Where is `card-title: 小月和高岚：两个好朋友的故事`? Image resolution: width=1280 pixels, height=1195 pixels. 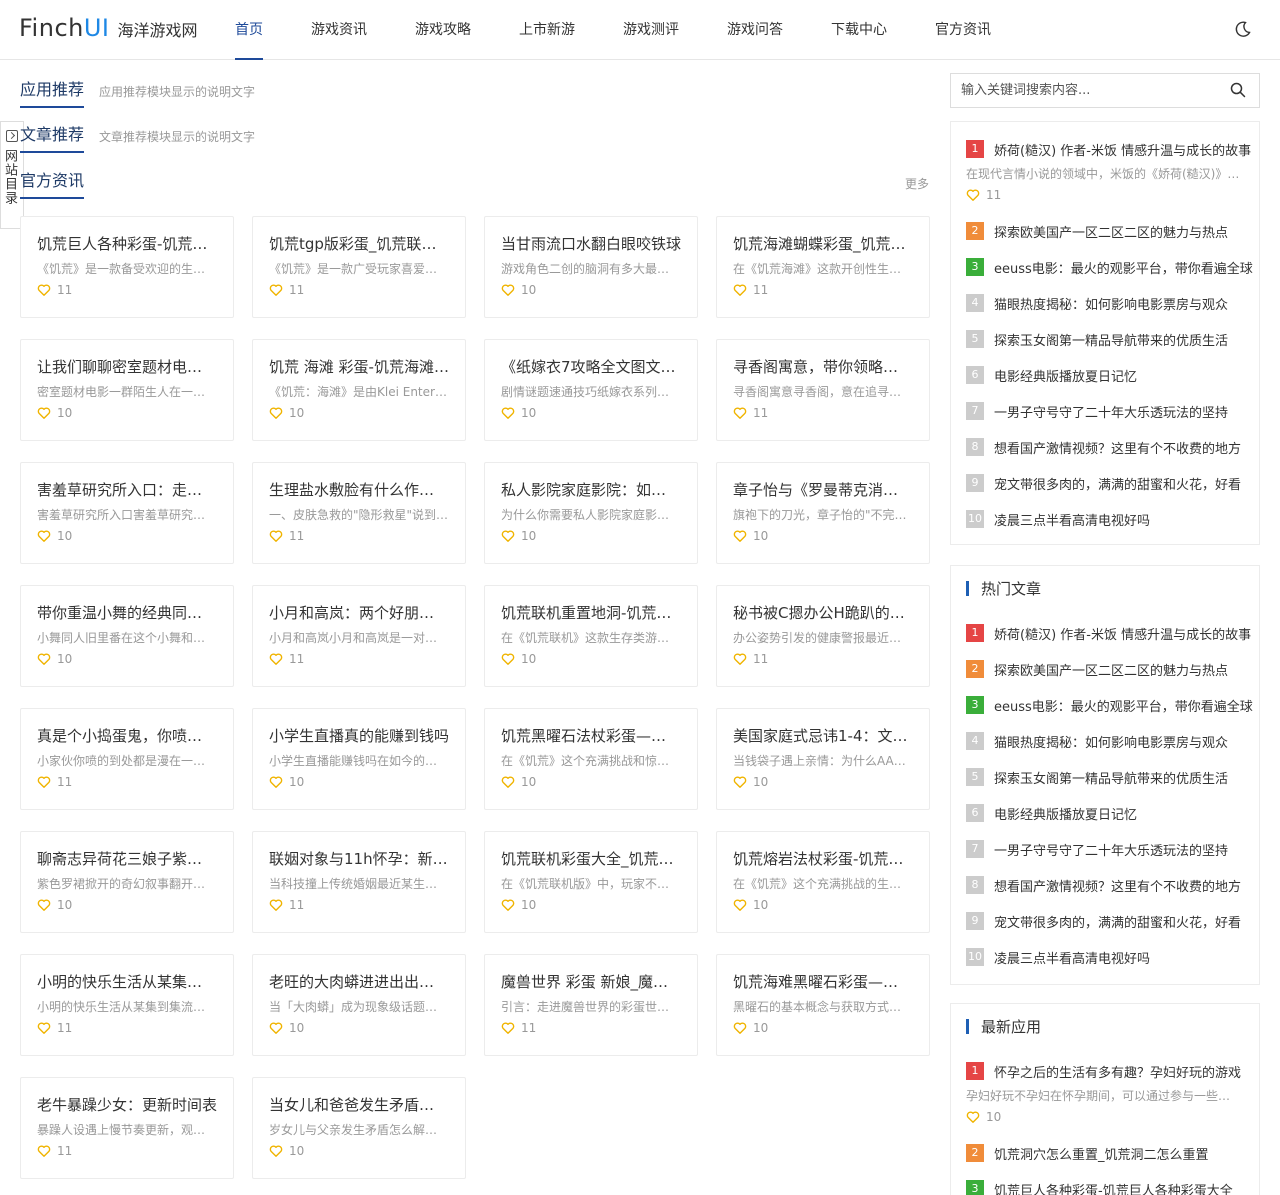 card-title: 小月和高岚：两个好朋友的故事 is located at coordinates (359, 613).